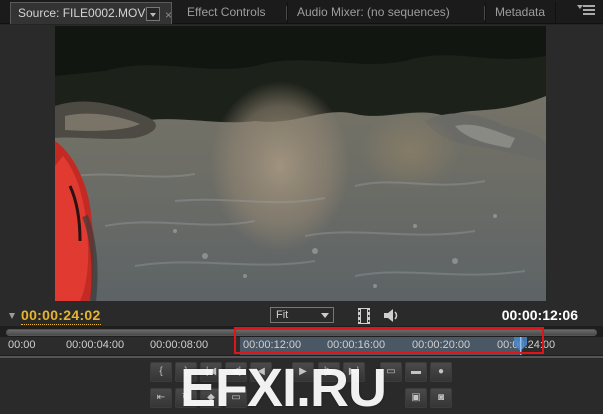  Describe the element at coordinates (364, 316) in the screenshot. I see `film-icon` at that location.